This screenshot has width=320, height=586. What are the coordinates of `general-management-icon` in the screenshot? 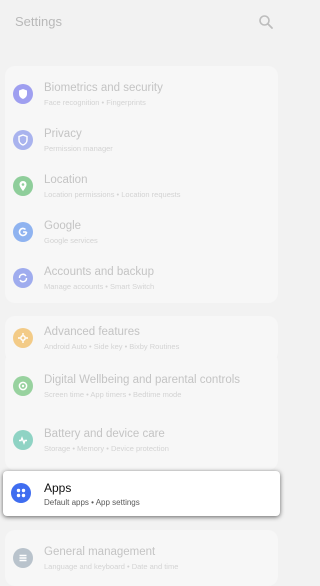 It's located at (23, 558).